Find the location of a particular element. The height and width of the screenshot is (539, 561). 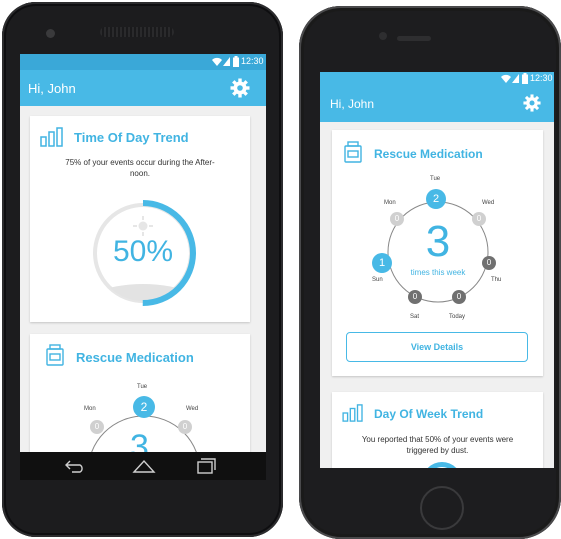

subtitle-line: noon. is located at coordinates (140, 173).